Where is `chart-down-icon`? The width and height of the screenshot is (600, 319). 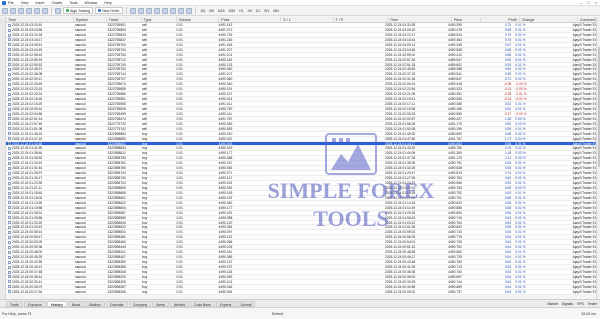
chart-down-icon is located at coordinates (140, 10).